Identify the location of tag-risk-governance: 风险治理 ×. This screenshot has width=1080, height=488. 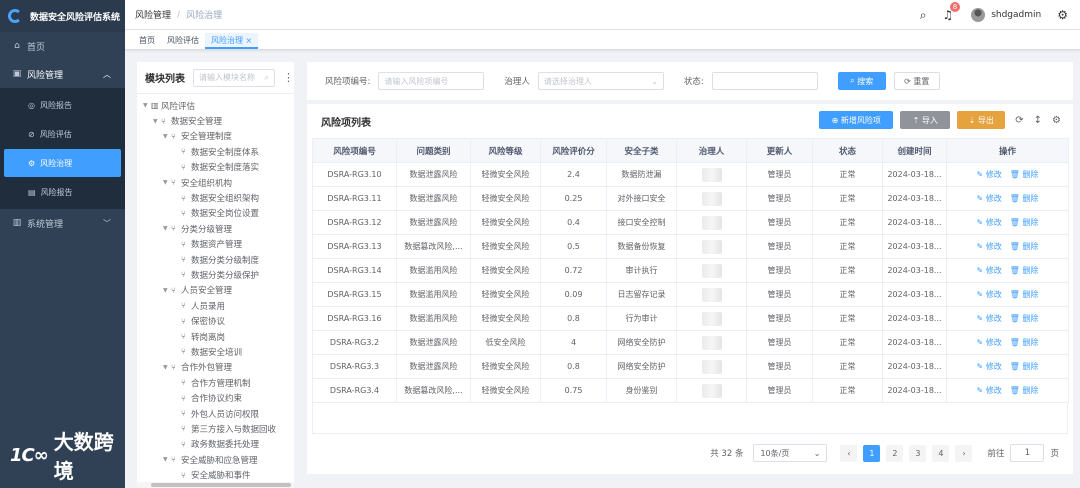
(232, 41).